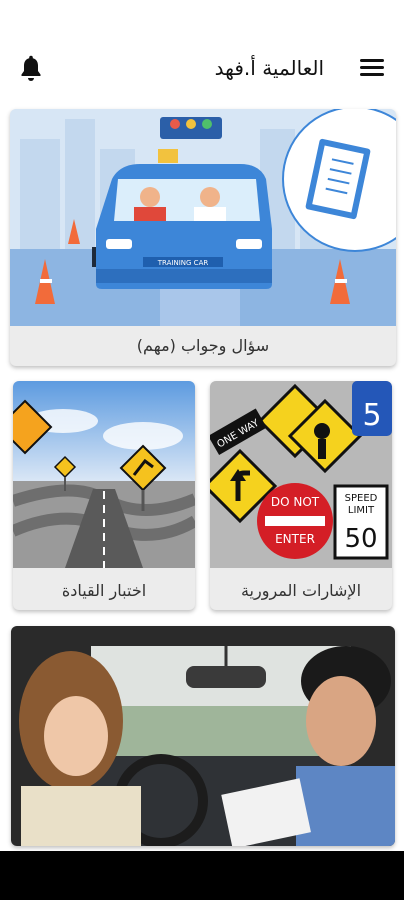 The image size is (404, 900). What do you see at coordinates (183, 263) in the screenshot?
I see `car-plate-text: TRAINING CAR` at bounding box center [183, 263].